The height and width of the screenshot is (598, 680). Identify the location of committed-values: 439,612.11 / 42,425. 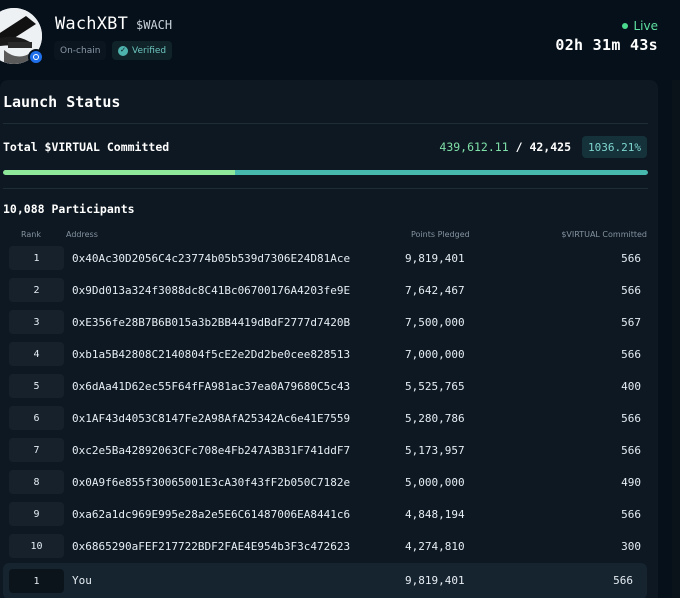
(505, 147).